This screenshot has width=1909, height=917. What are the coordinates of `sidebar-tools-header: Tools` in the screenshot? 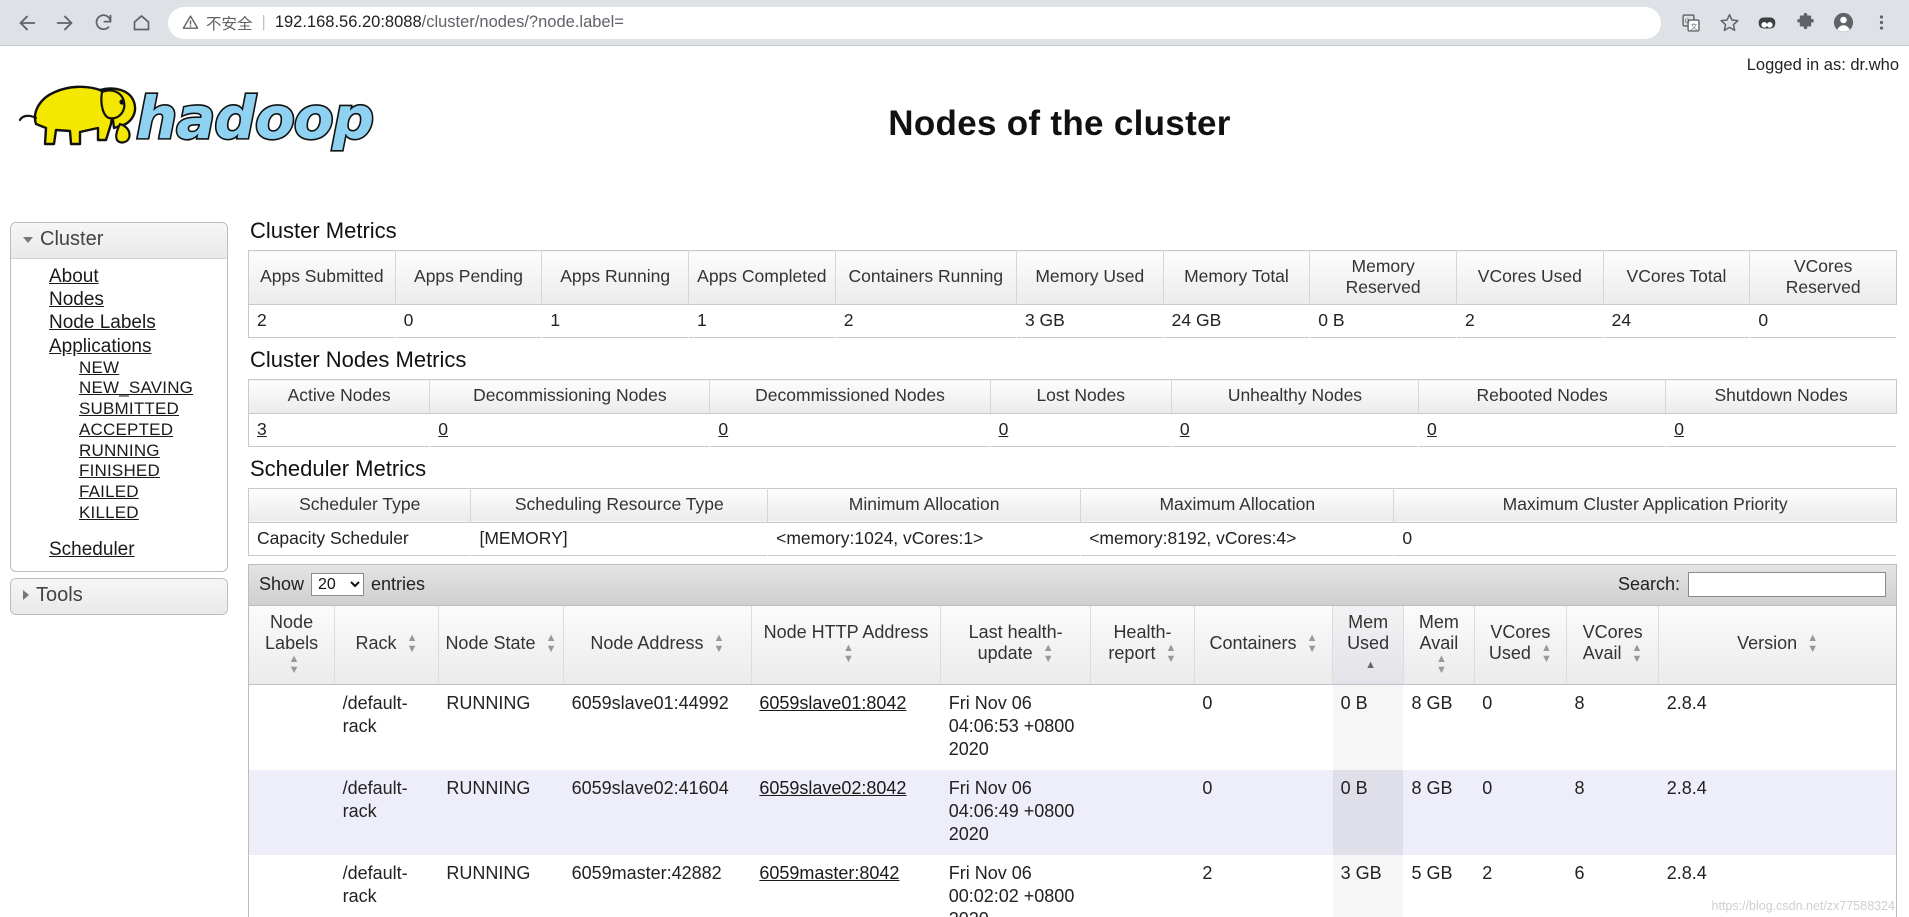 It's located at (119, 596).